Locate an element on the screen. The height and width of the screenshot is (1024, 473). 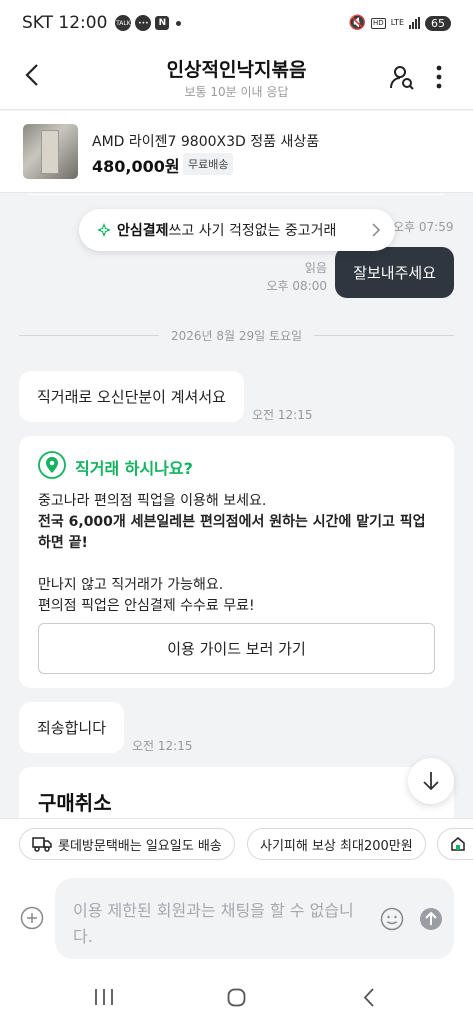
date-divider: 2026년 8월 29일 토요일 is located at coordinates (237, 335).